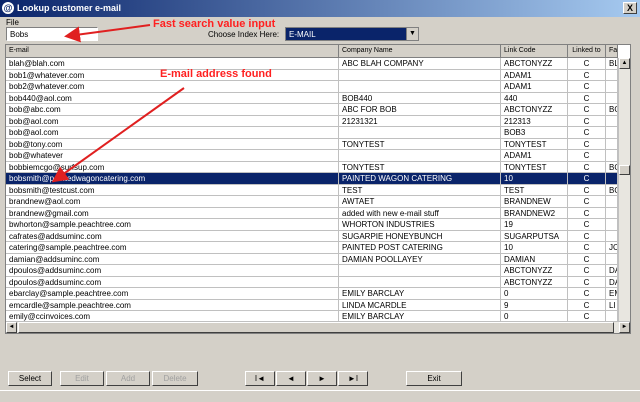 This screenshot has width=640, height=402. What do you see at coordinates (353, 378) in the screenshot?
I see `last-record-button: ►I` at bounding box center [353, 378].